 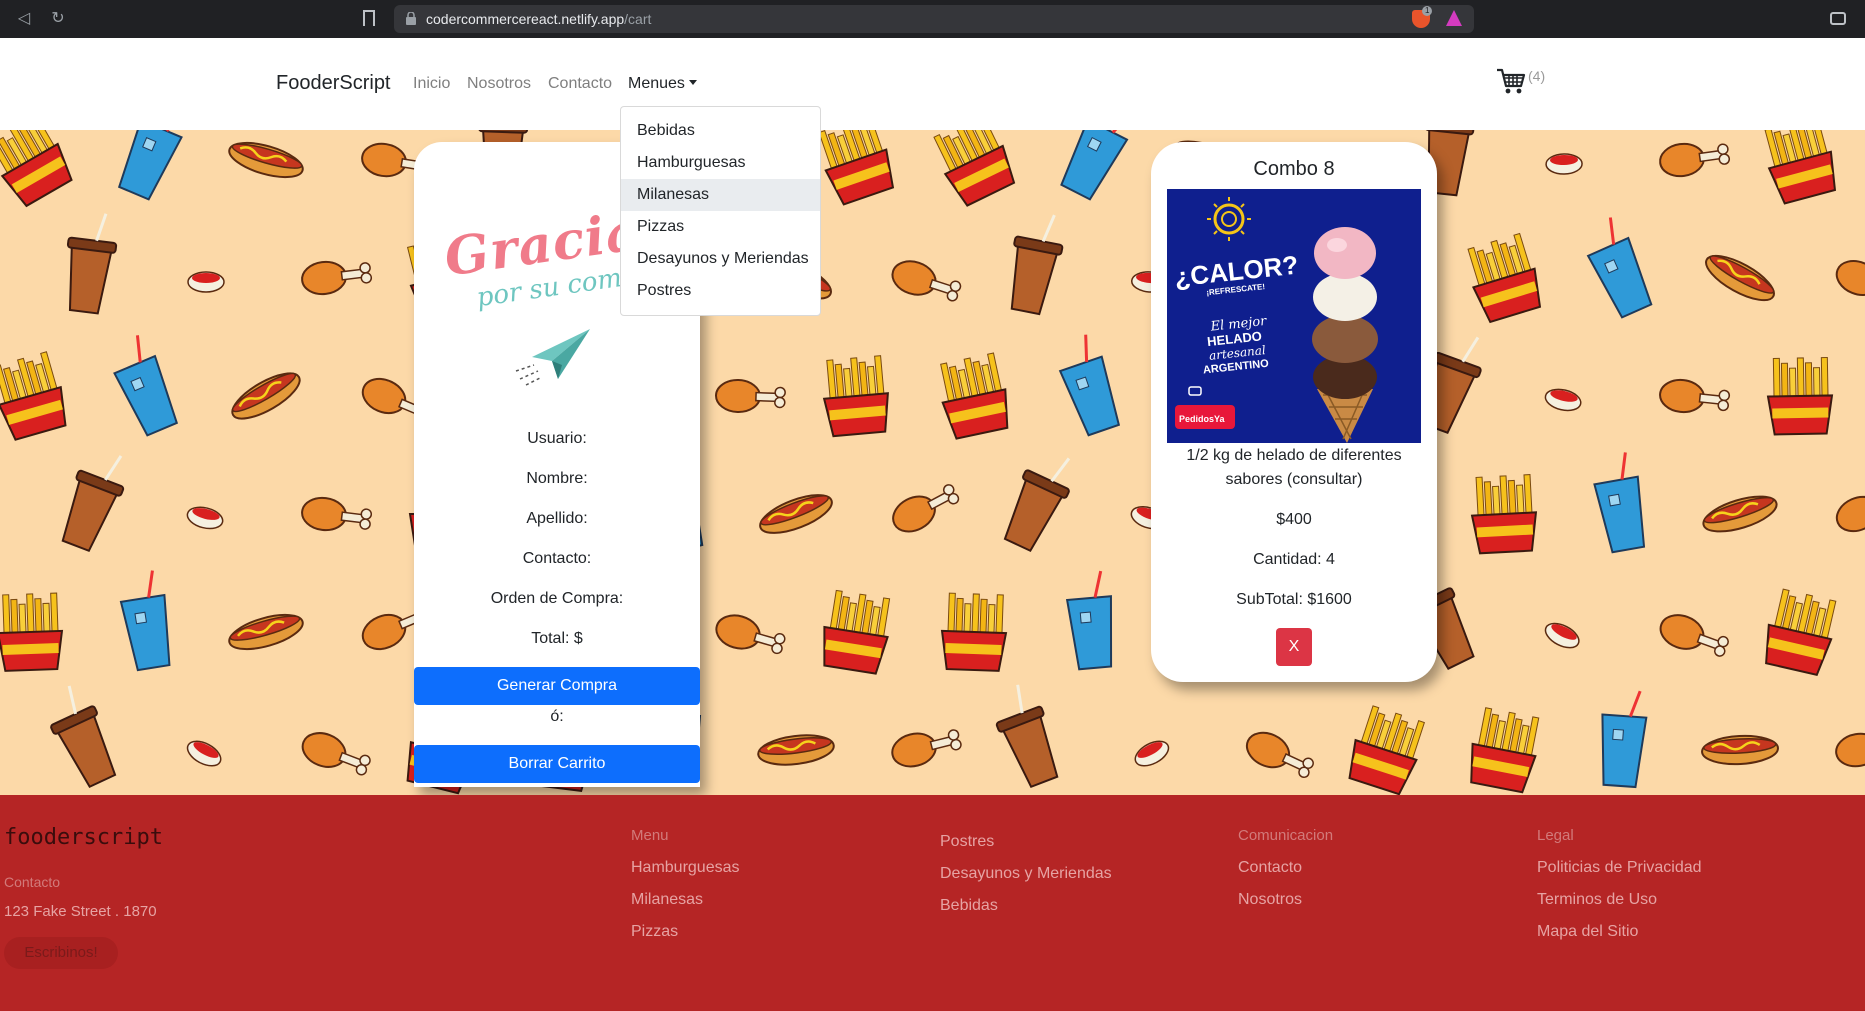 What do you see at coordinates (692, 82) in the screenshot?
I see `caret-down-icon` at bounding box center [692, 82].